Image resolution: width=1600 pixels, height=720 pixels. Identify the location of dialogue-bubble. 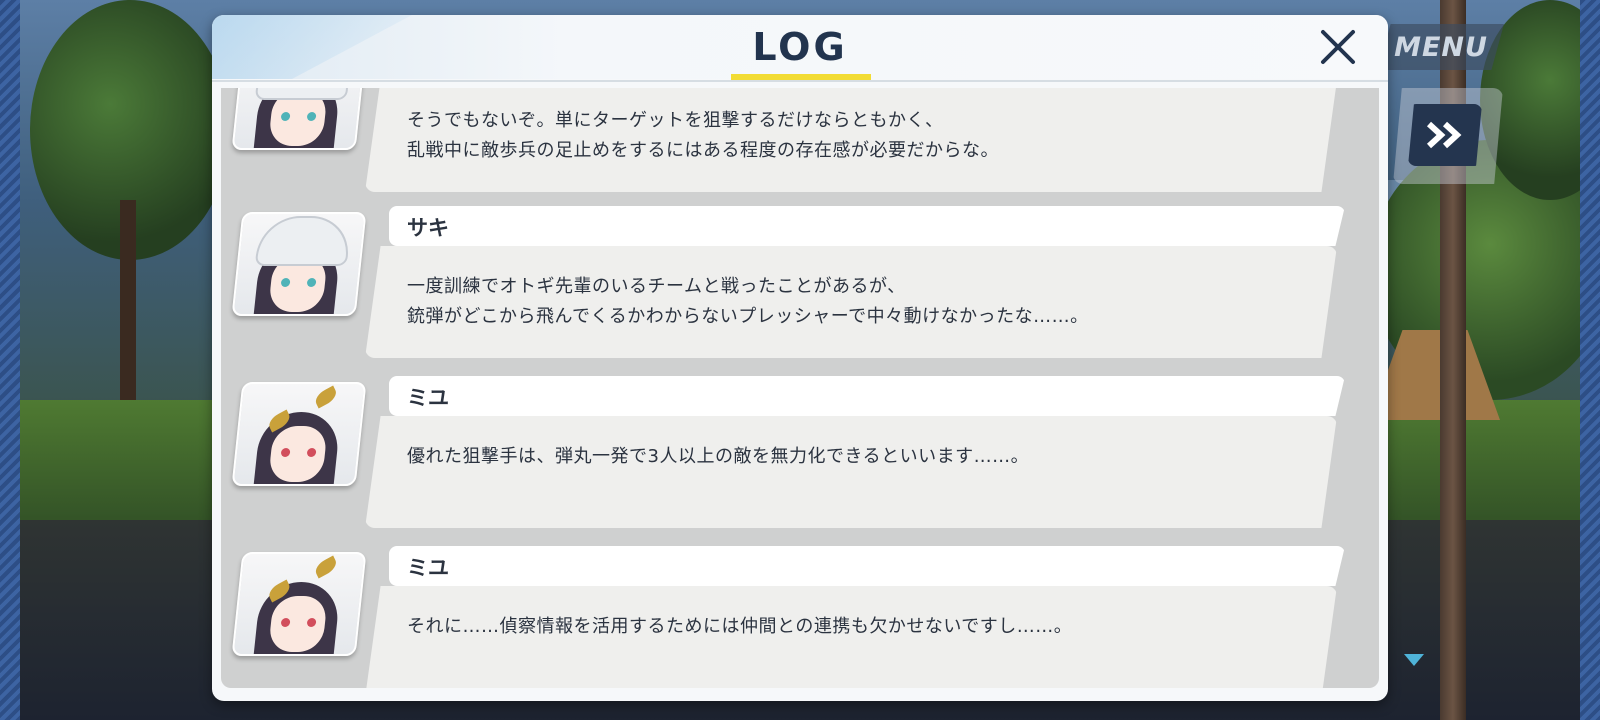
(851, 472).